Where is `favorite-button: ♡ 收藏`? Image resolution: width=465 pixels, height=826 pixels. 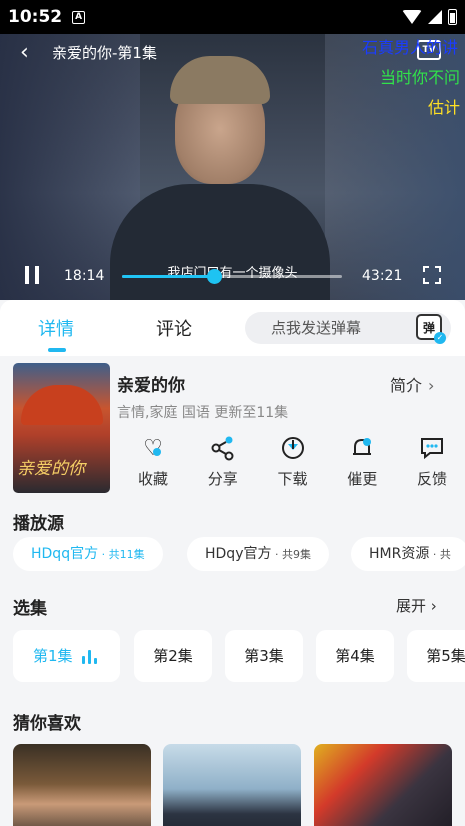 favorite-button: ♡ 收藏 is located at coordinates (153, 461).